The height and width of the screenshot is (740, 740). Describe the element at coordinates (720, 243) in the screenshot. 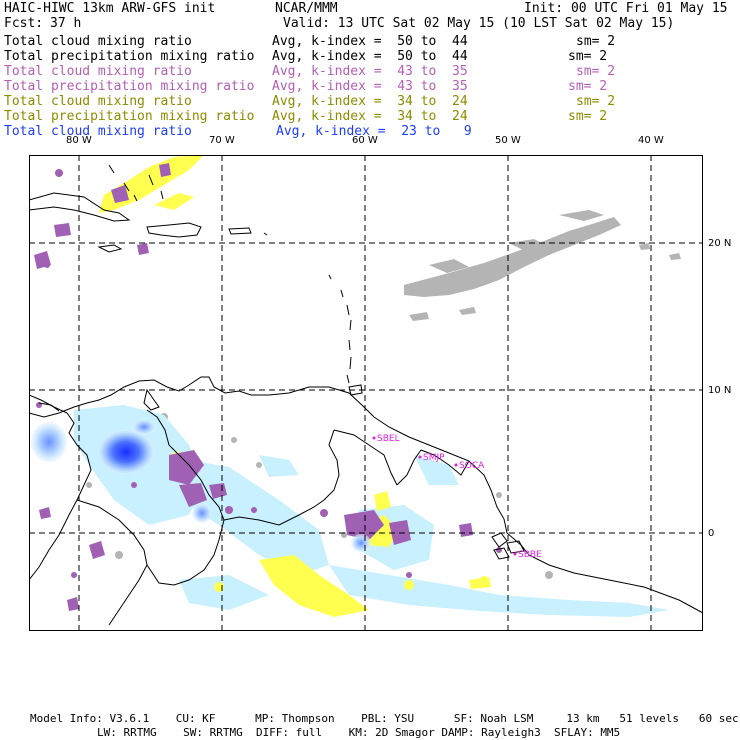

I see `lat-label-20n: 20 N` at that location.